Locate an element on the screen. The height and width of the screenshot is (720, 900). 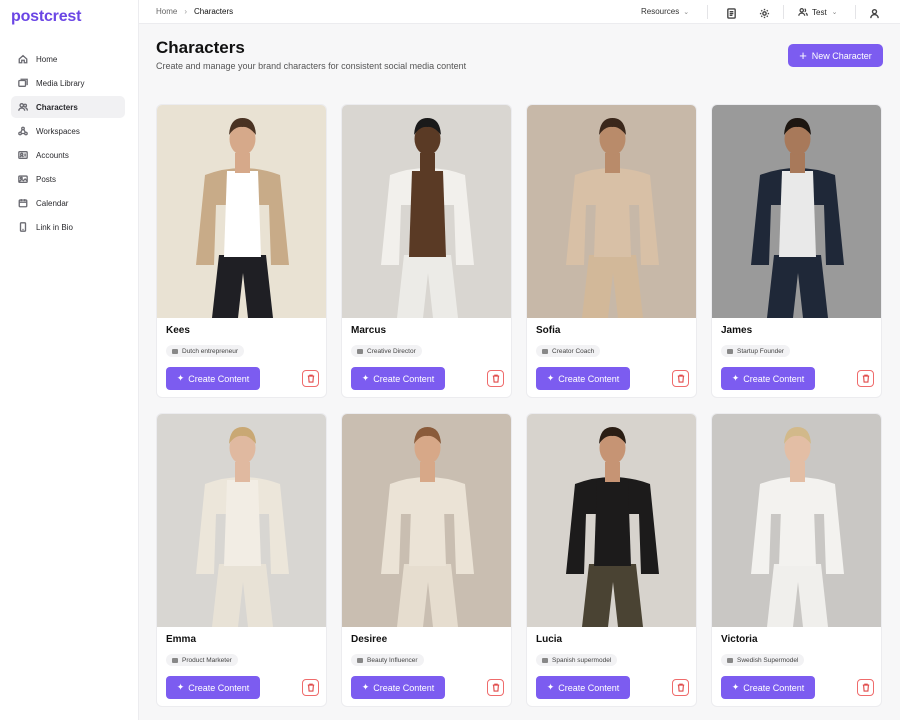
character-tag: Creative Director is located at coordinates (386, 351).